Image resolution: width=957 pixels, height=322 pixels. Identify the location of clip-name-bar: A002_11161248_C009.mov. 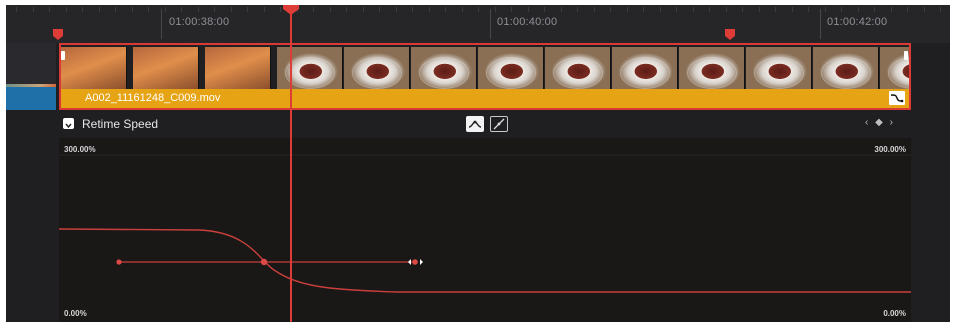
(485, 98).